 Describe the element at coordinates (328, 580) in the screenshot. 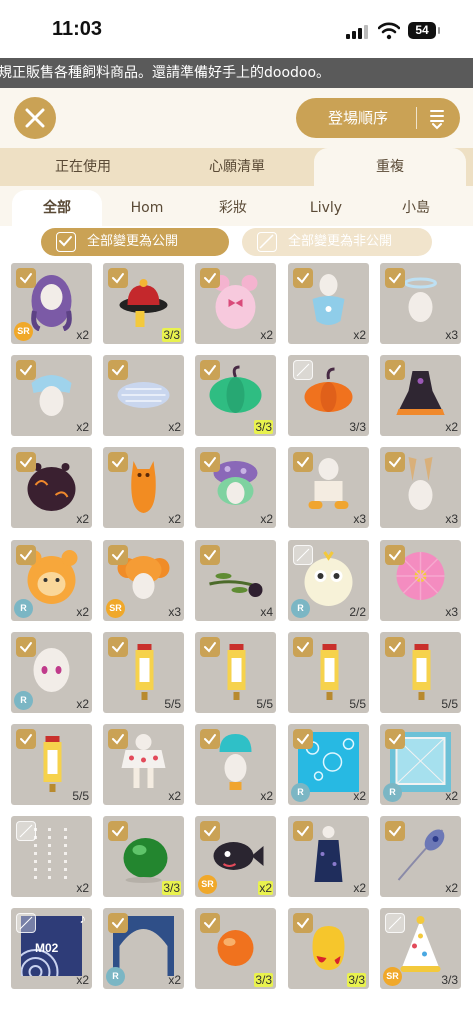

I see `inventory-item: R 2/2` at that location.